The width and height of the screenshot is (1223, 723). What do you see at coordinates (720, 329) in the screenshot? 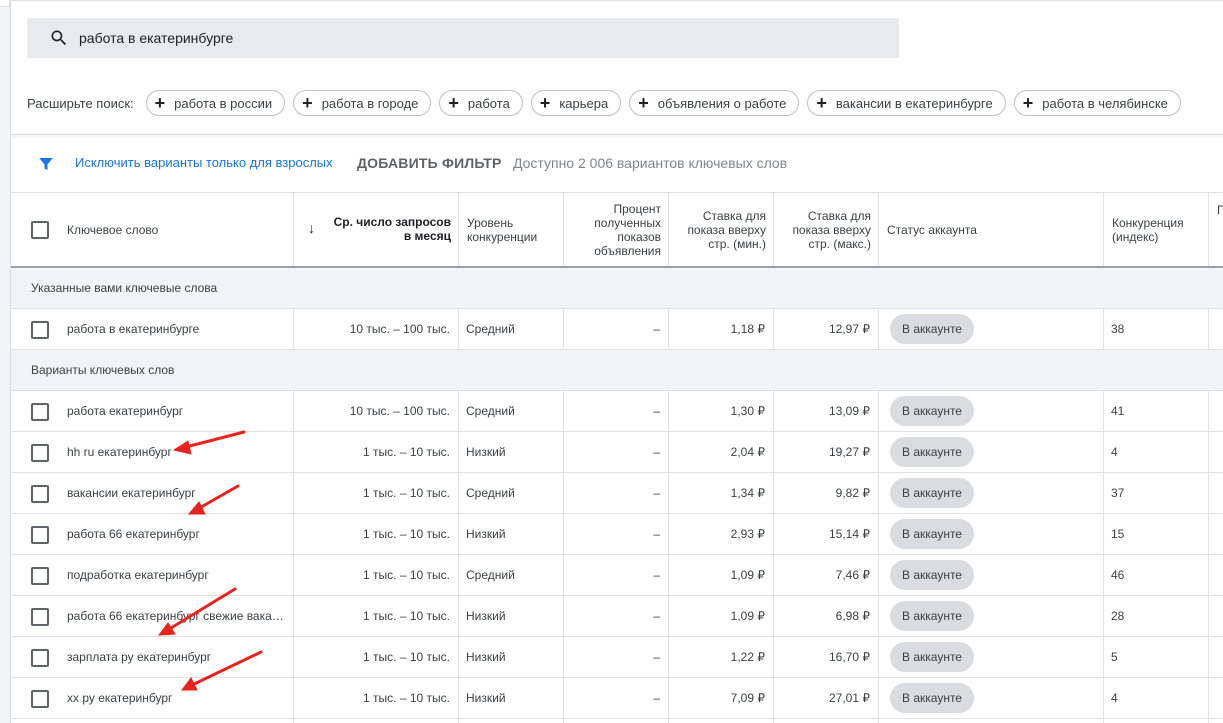
I see `bid-low-cell: 1,18 ₽` at bounding box center [720, 329].